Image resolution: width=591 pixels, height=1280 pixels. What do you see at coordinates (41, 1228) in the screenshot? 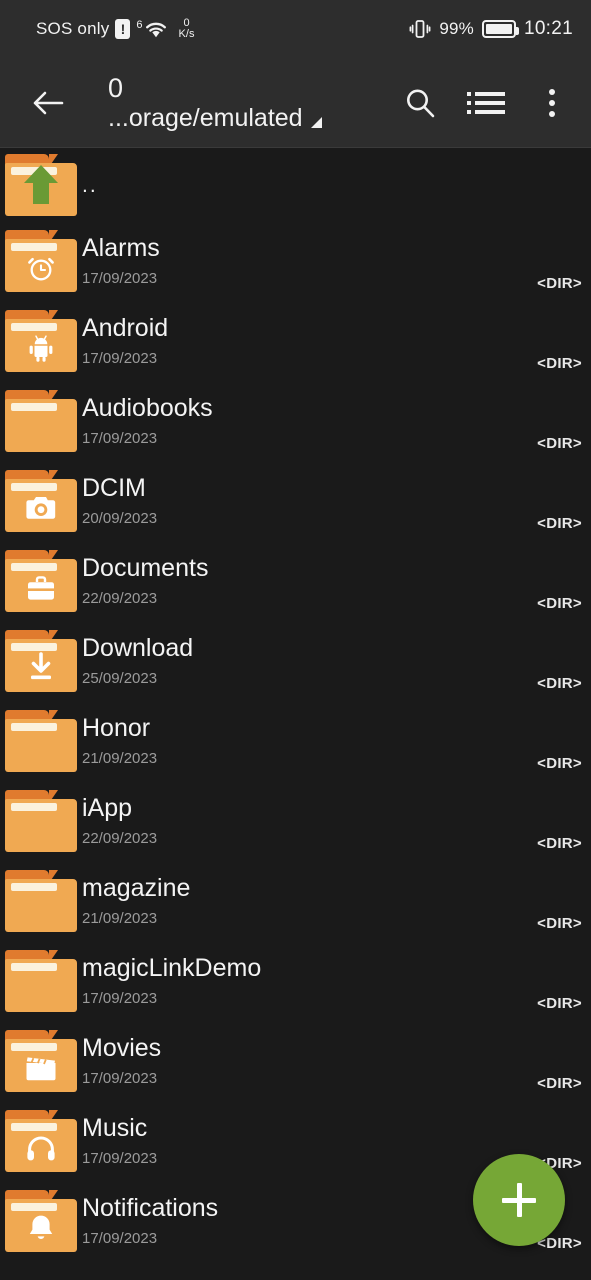
I see `folder-bell-icon-glyph` at bounding box center [41, 1228].